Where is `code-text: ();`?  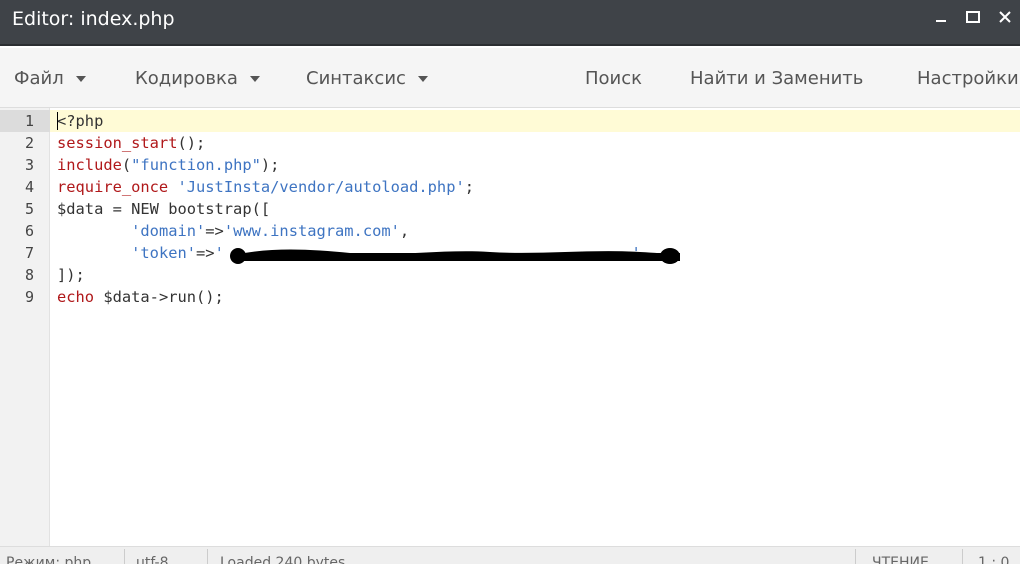
code-text: (); is located at coordinates (191, 143).